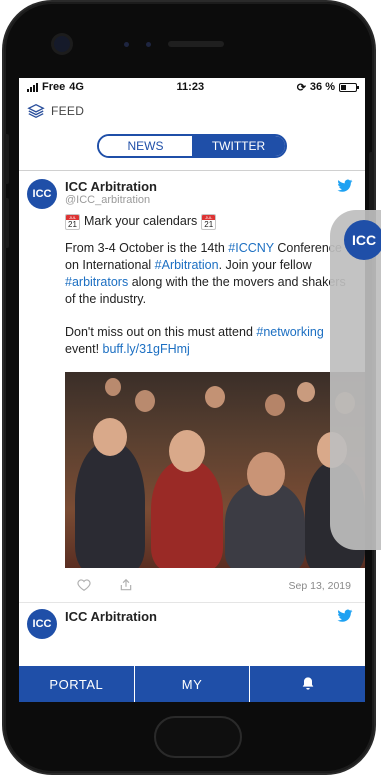 The image size is (381, 777). What do you see at coordinates (145, 146) in the screenshot?
I see `tab-news: NEWS` at bounding box center [145, 146].